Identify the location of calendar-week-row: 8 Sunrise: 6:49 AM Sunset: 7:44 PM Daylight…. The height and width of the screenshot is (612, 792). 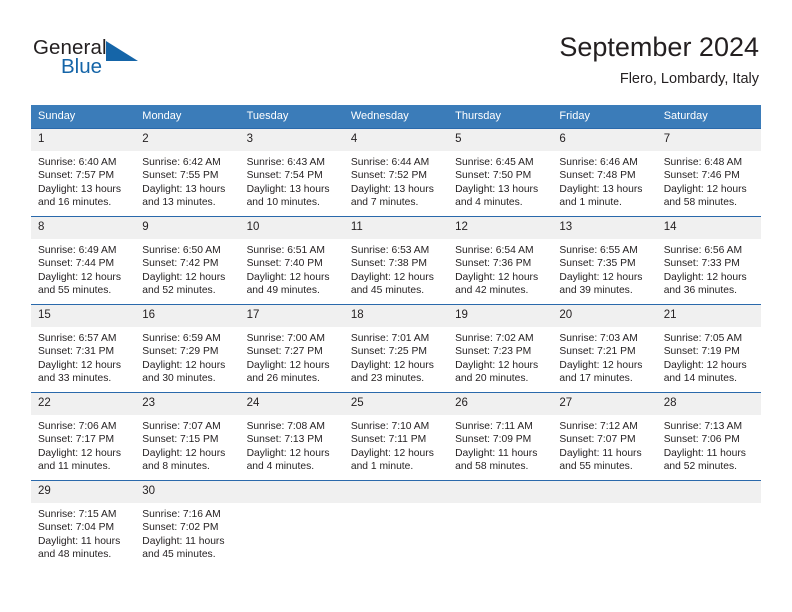
(396, 260).